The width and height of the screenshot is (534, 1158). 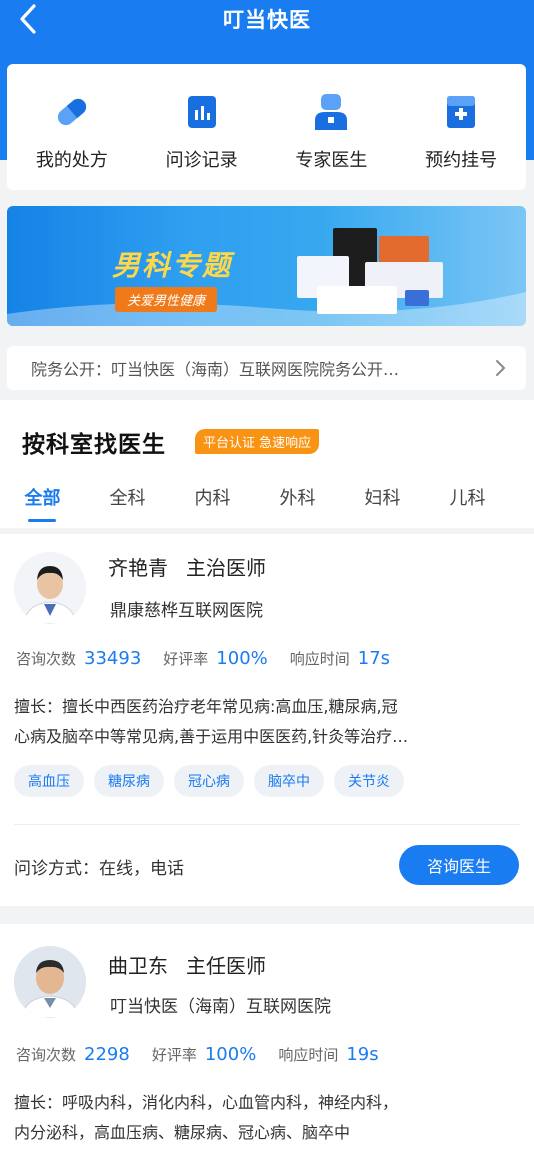 I want to click on doctor-name: 齐艳青, so click(x=138, y=568).